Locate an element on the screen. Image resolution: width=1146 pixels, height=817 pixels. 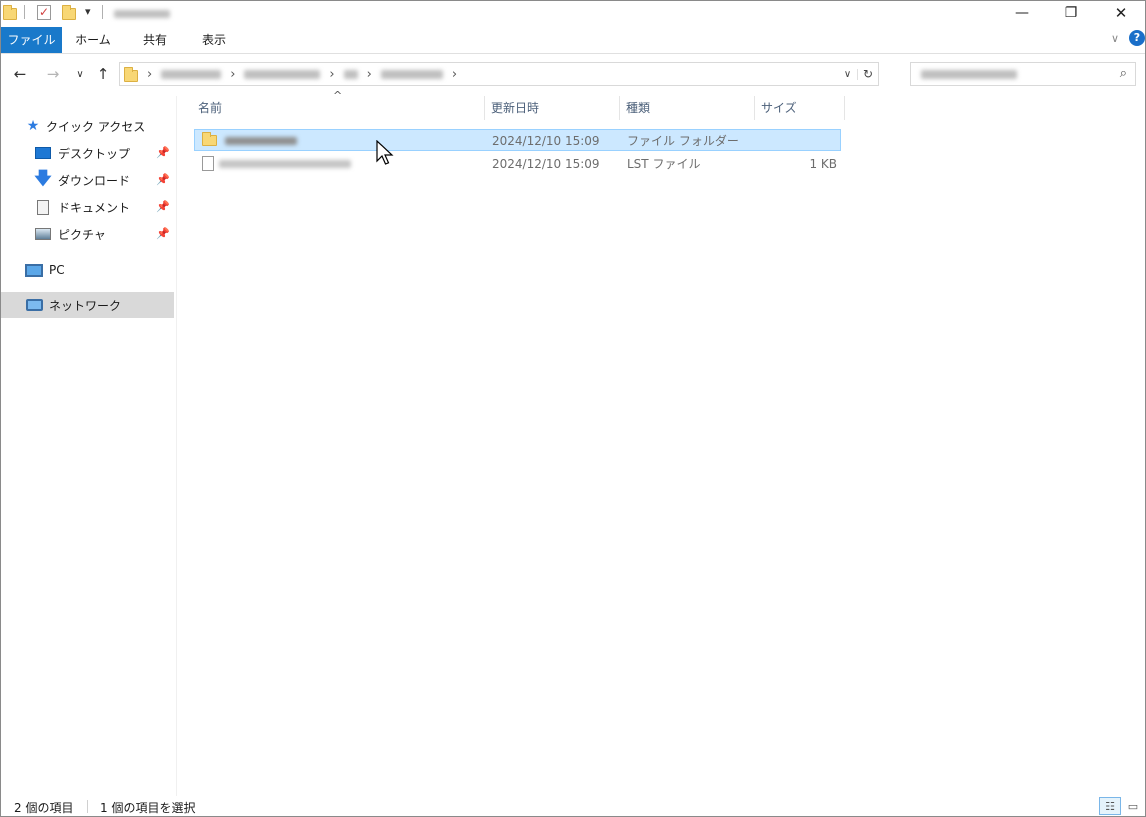
address-controls: ∨ ↻ is located at coordinates (858, 74).